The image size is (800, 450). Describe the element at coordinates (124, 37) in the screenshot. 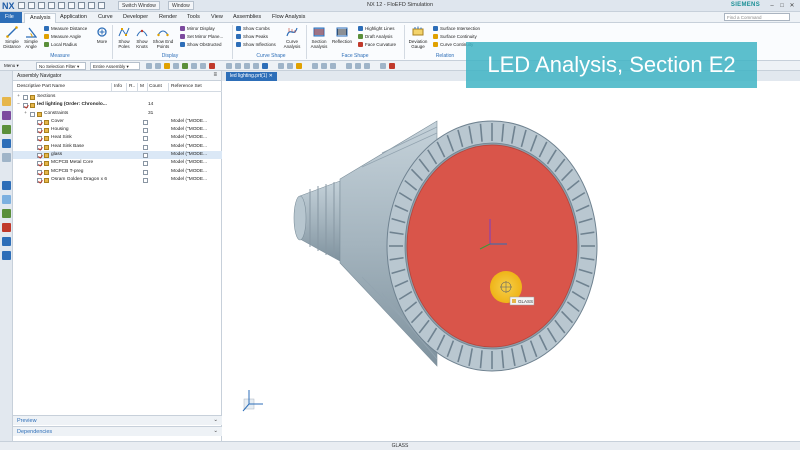

I see `show-poles-button: Show Poles` at that location.